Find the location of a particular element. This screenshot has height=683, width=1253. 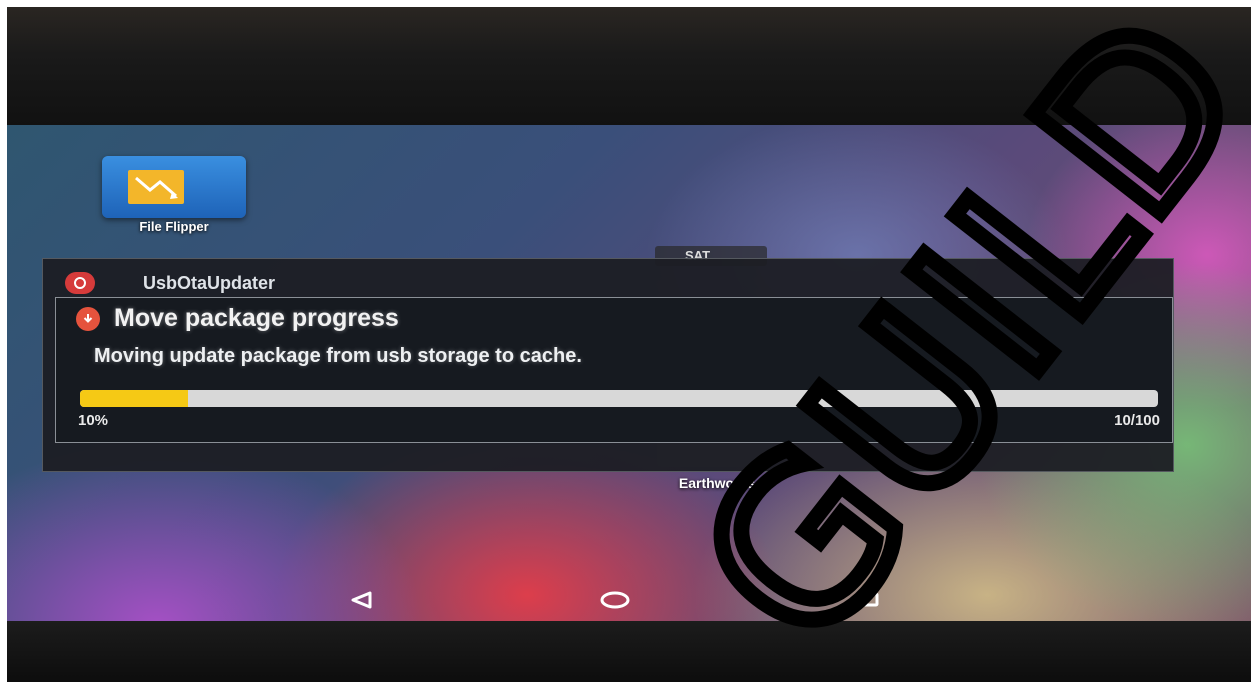

dialog-title-bar: Move package progress is located at coordinates (237, 318).